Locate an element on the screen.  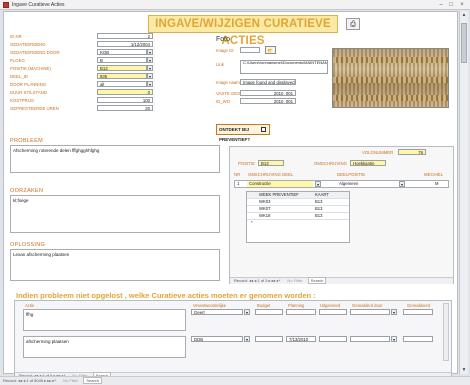
subform-scrollbar is located at coordinates (446, 332).